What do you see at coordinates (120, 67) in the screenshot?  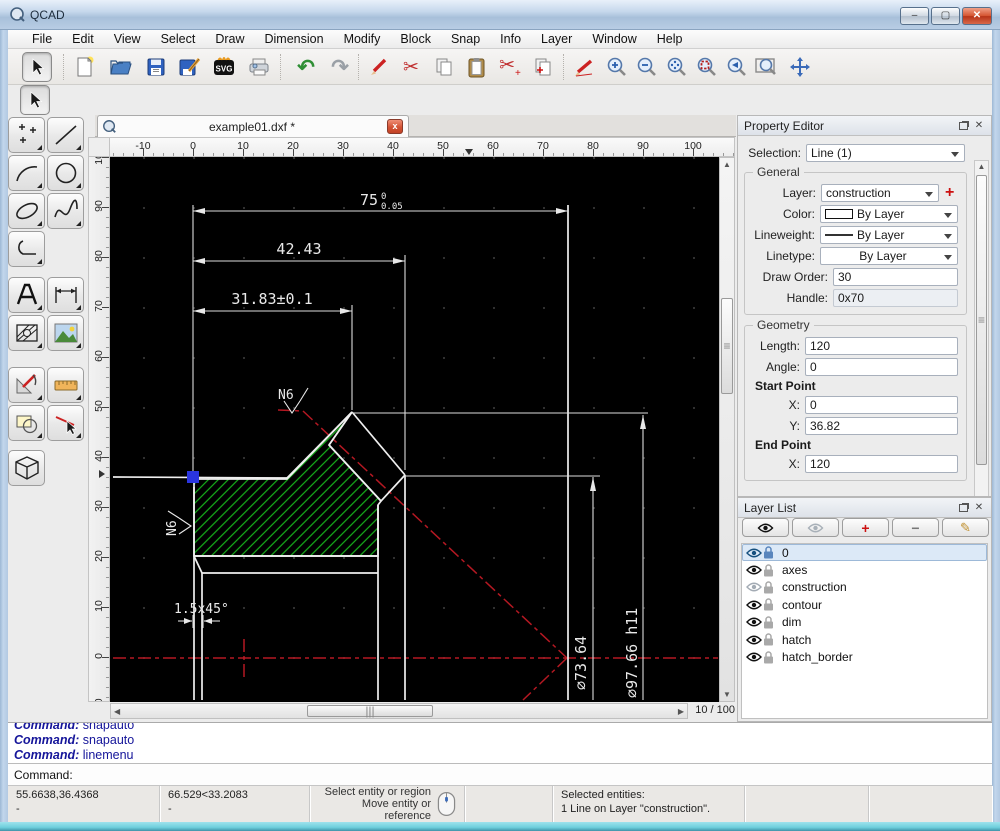 I see `open-file-button` at bounding box center [120, 67].